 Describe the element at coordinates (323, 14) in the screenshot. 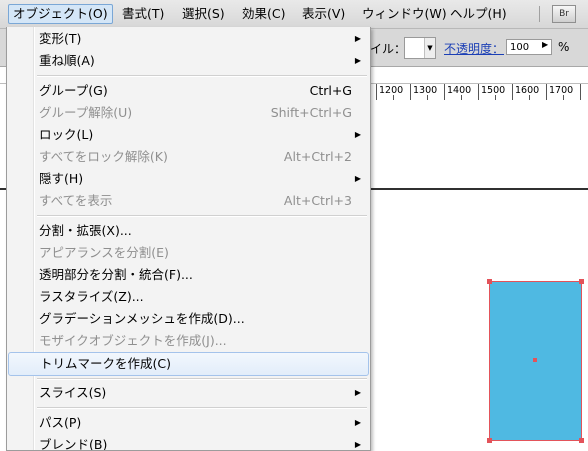

I see `menu-view: 表示(V)` at that location.